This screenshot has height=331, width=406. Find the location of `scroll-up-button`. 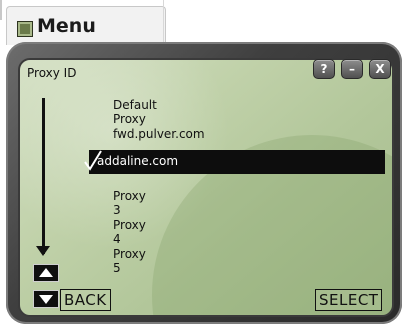

scroll-up-button is located at coordinates (46, 273).